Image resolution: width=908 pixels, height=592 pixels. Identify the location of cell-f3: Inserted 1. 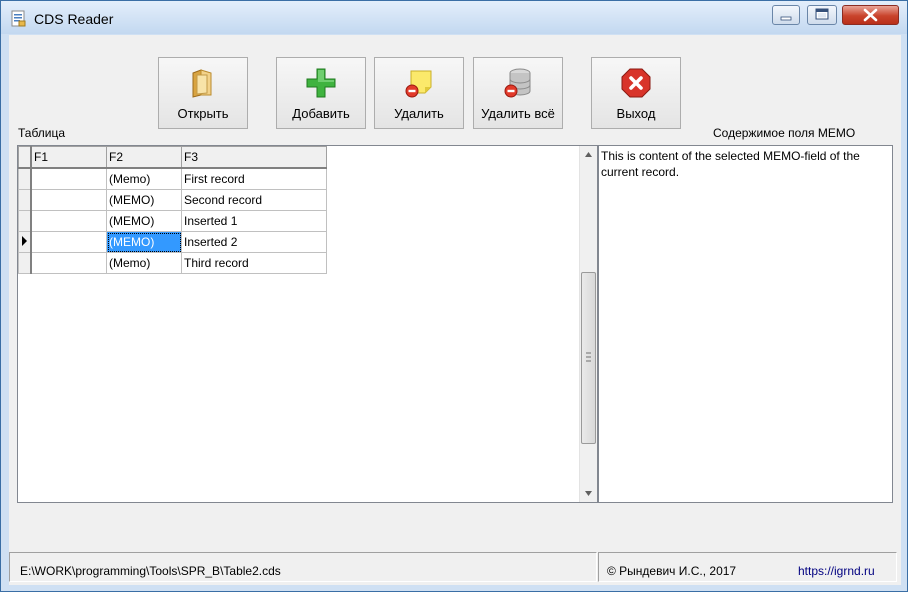
(254, 221).